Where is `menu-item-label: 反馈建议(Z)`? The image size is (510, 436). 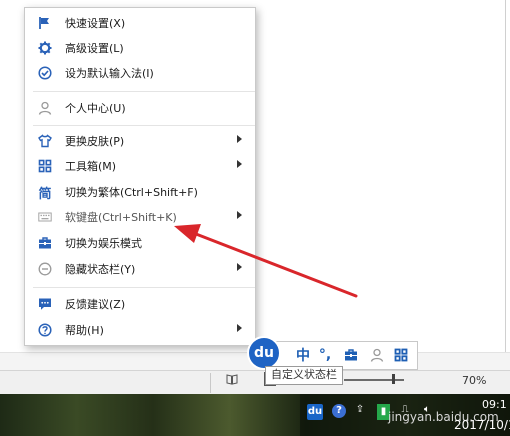
menu-item-label: 反馈建议(Z) is located at coordinates (95, 304).